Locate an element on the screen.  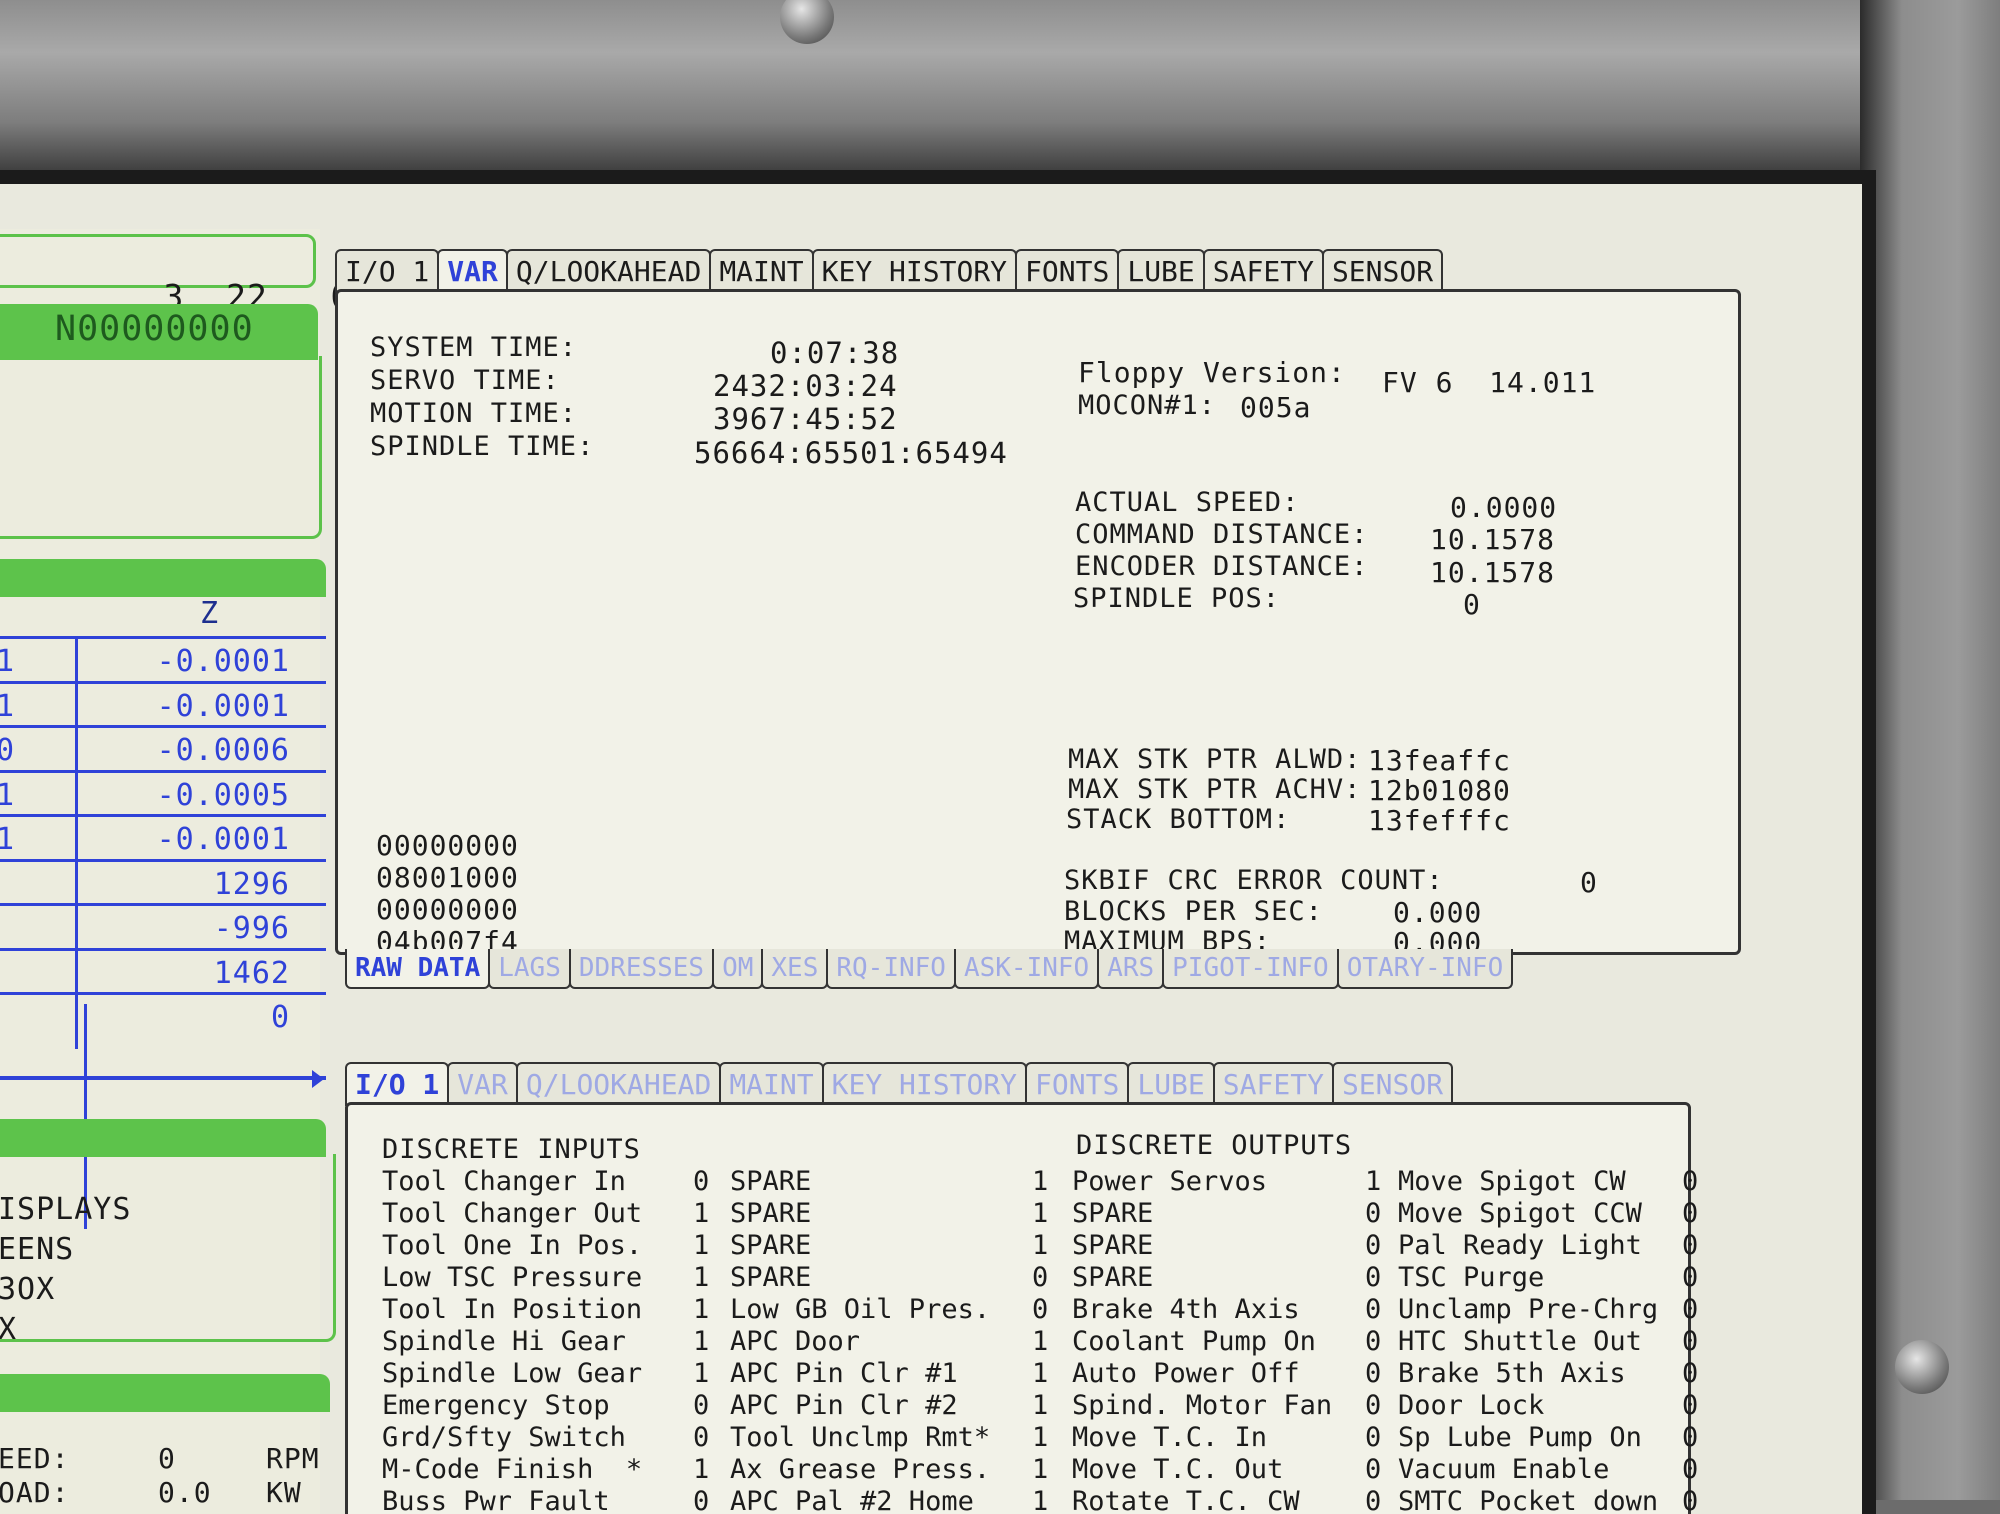
subtab-addresses: DDRESSES is located at coordinates (641, 969).